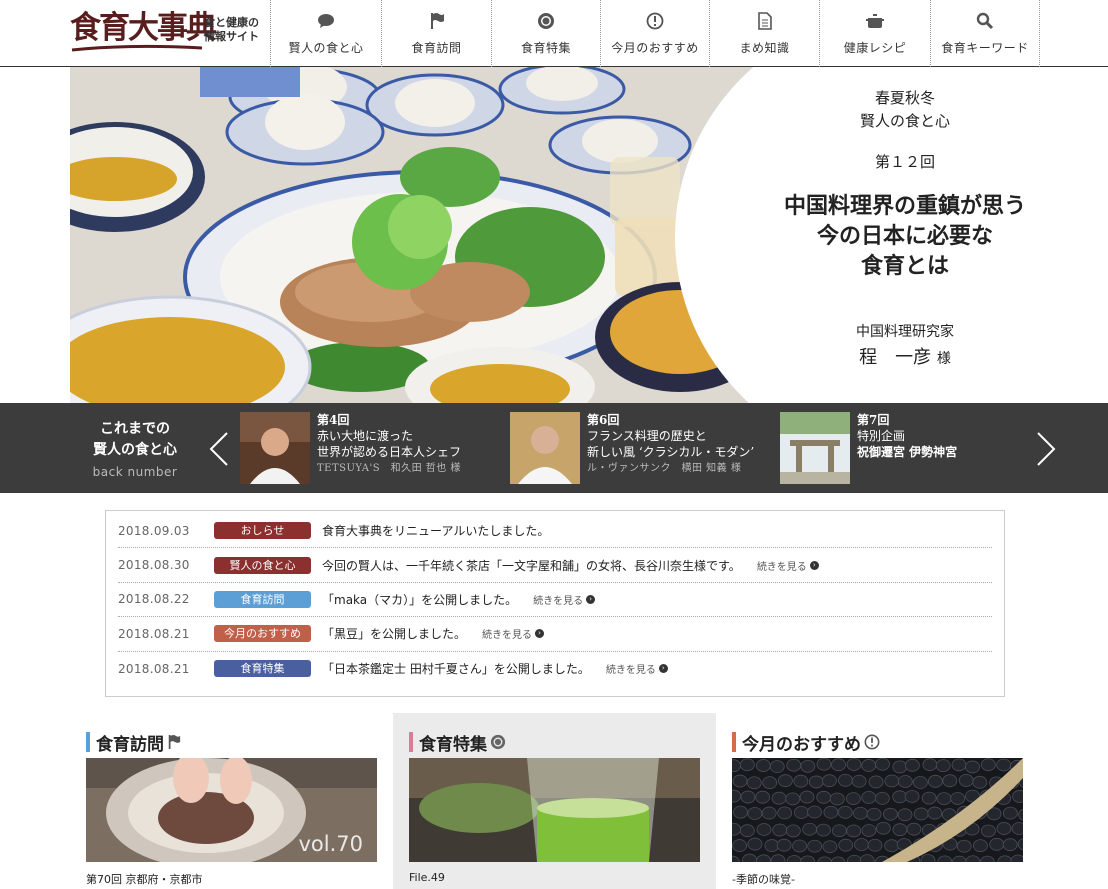  I want to click on hero-name: 程 一彦 様, so click(905, 356).